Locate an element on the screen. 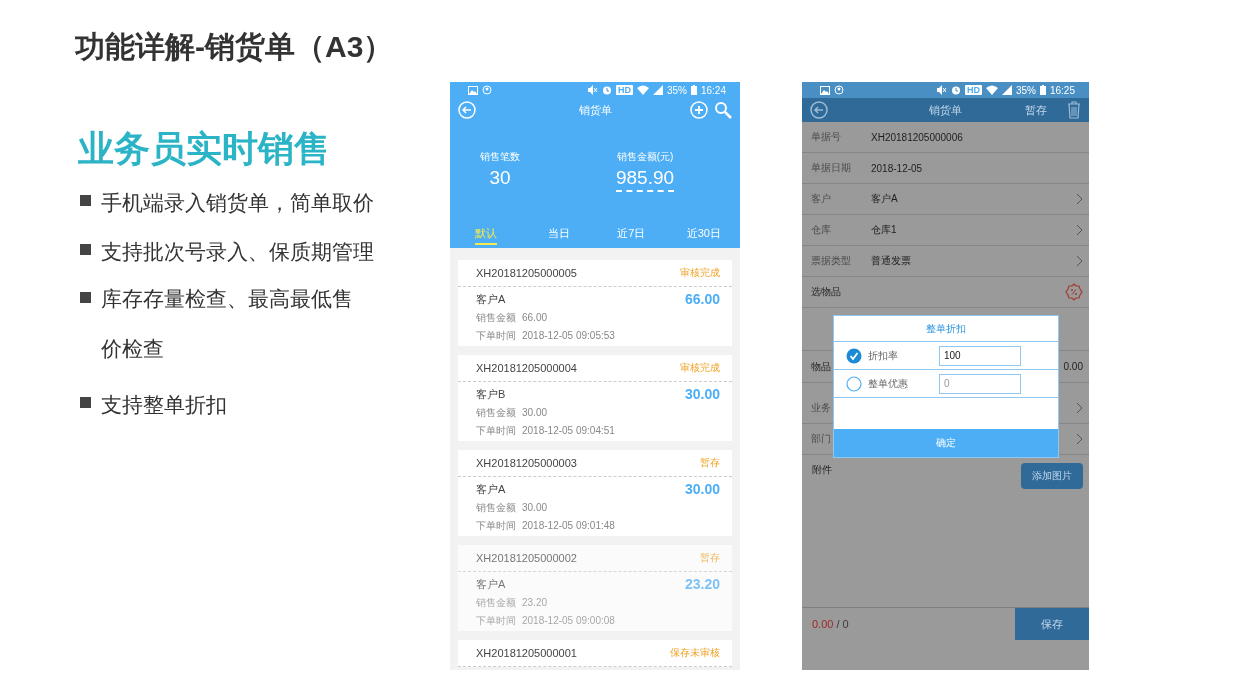 This screenshot has width=1243, height=700. field-label: 部门 is located at coordinates (821, 439).